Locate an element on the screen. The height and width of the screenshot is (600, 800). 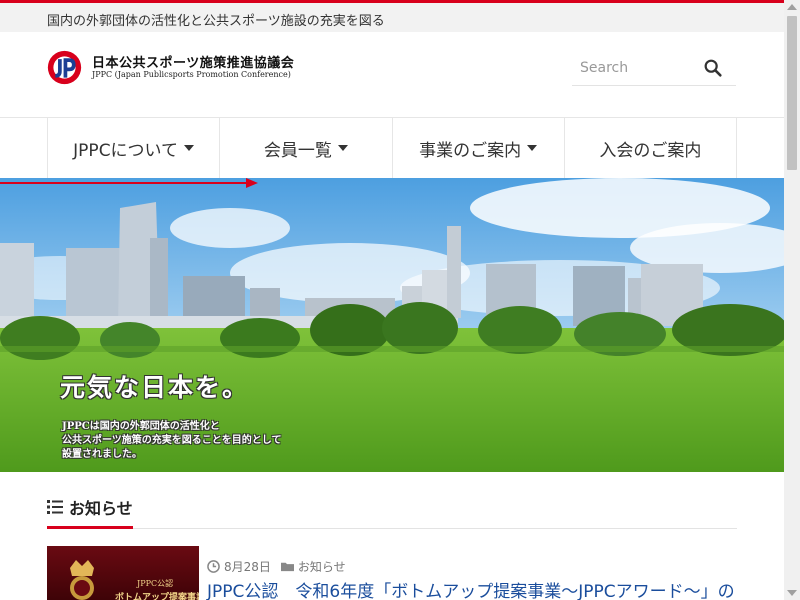
hero-text-line: JPPCは国内の外郭団体の活性化と is located at coordinates (141, 426).